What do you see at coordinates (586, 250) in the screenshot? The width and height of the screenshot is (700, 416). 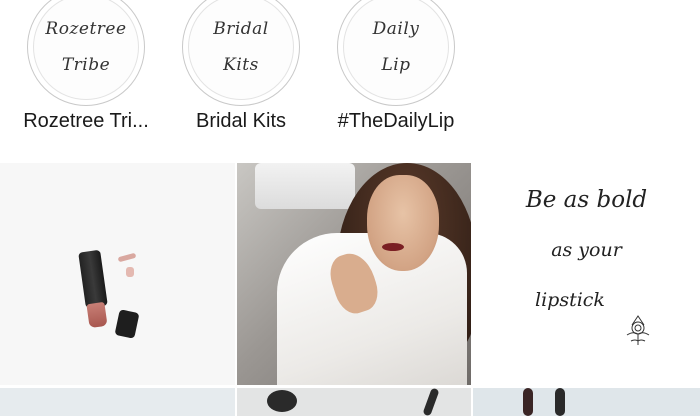 I see `quote-line: as your` at bounding box center [586, 250].